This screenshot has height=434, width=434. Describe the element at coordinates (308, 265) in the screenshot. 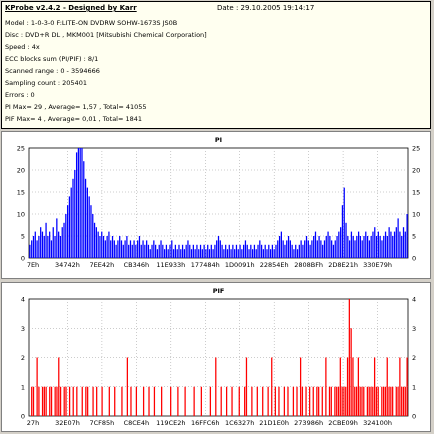

I see `x-tick-label: 2808BFh` at that location.